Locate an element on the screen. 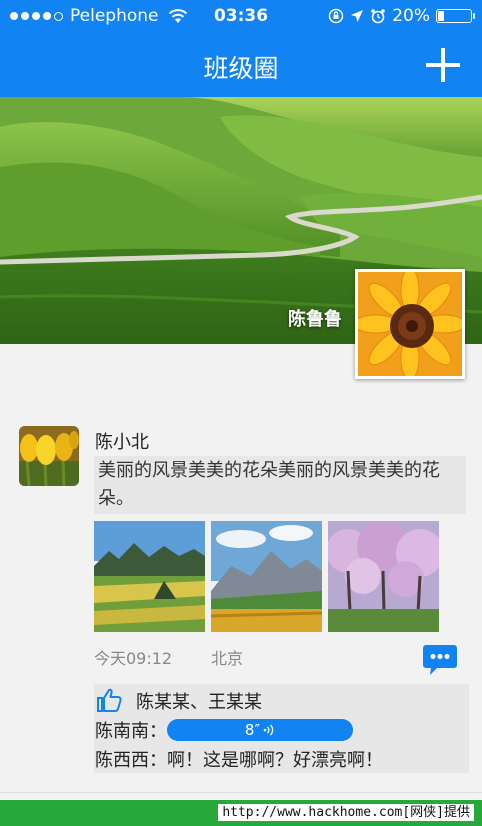  post-author-name: 陈小北 is located at coordinates (122, 441).